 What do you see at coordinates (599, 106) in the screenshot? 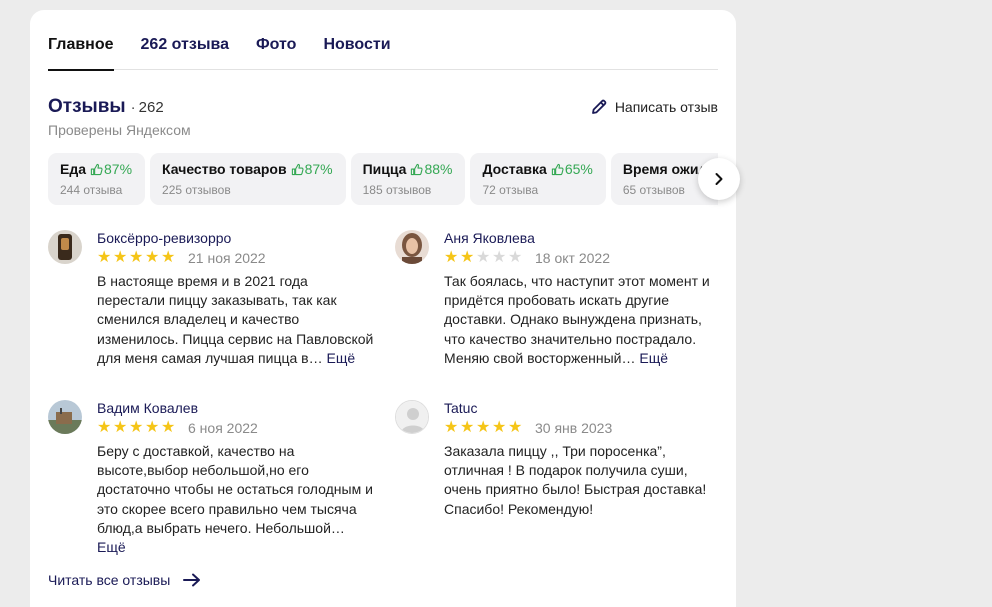
I see `pencil-icon` at bounding box center [599, 106].